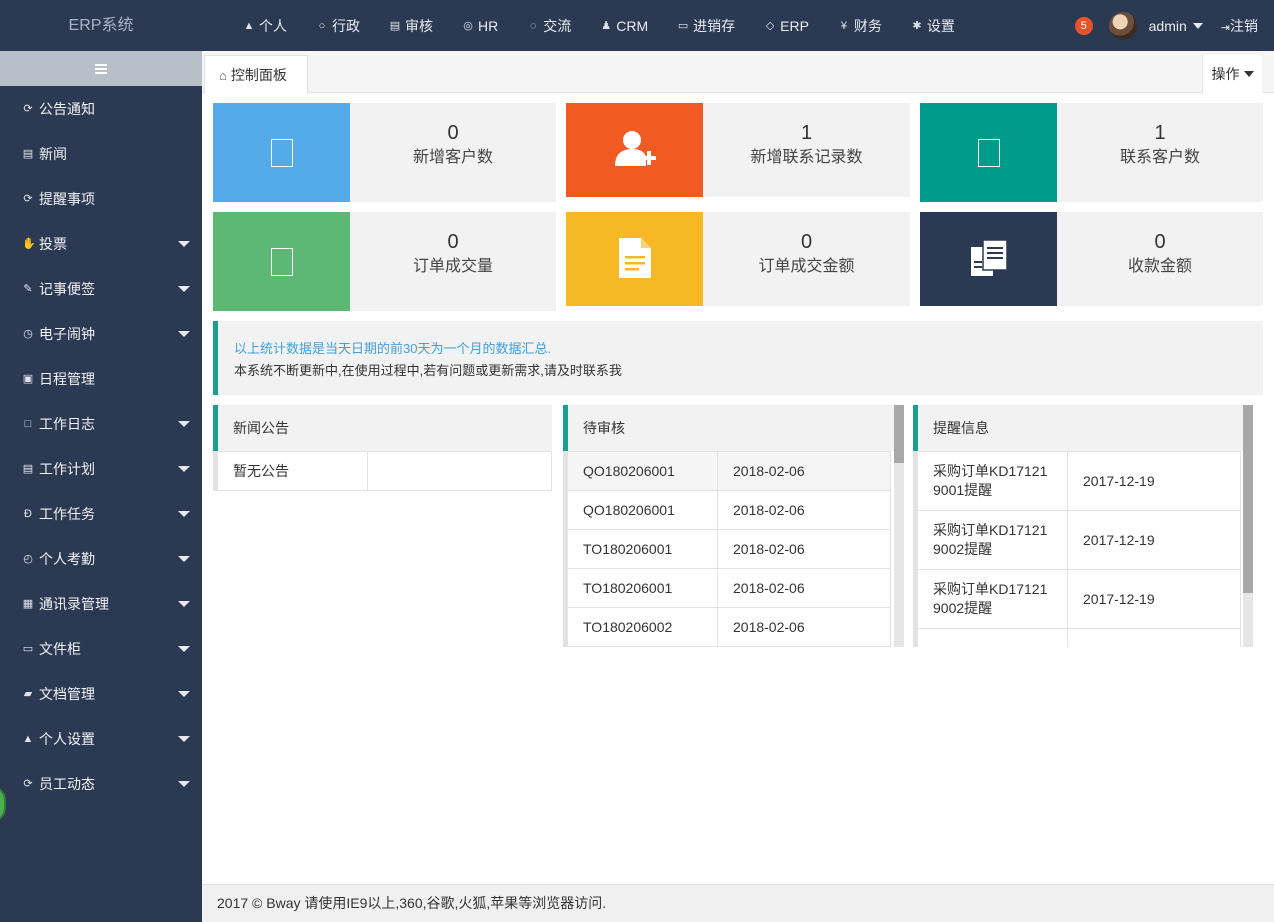 The width and height of the screenshot is (1274, 922). What do you see at coordinates (101, 25) in the screenshot?
I see `brand-logo: ERP系统` at bounding box center [101, 25].